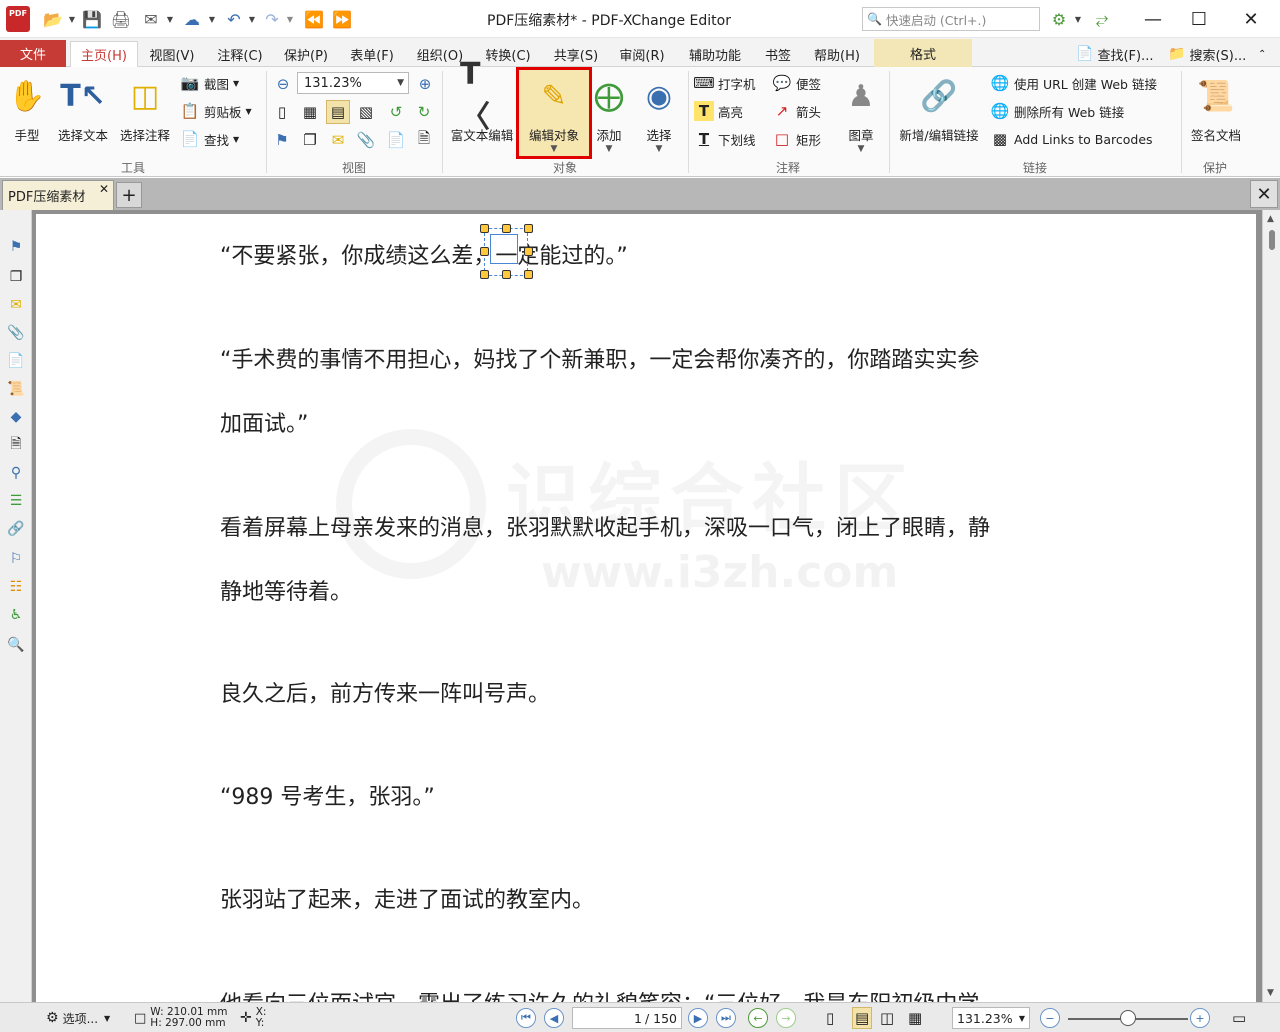 Image resolution: width=1280 pixels, height=1032 pixels. I want to click on sign-document-button: 📜 签名文档, so click(1216, 113).